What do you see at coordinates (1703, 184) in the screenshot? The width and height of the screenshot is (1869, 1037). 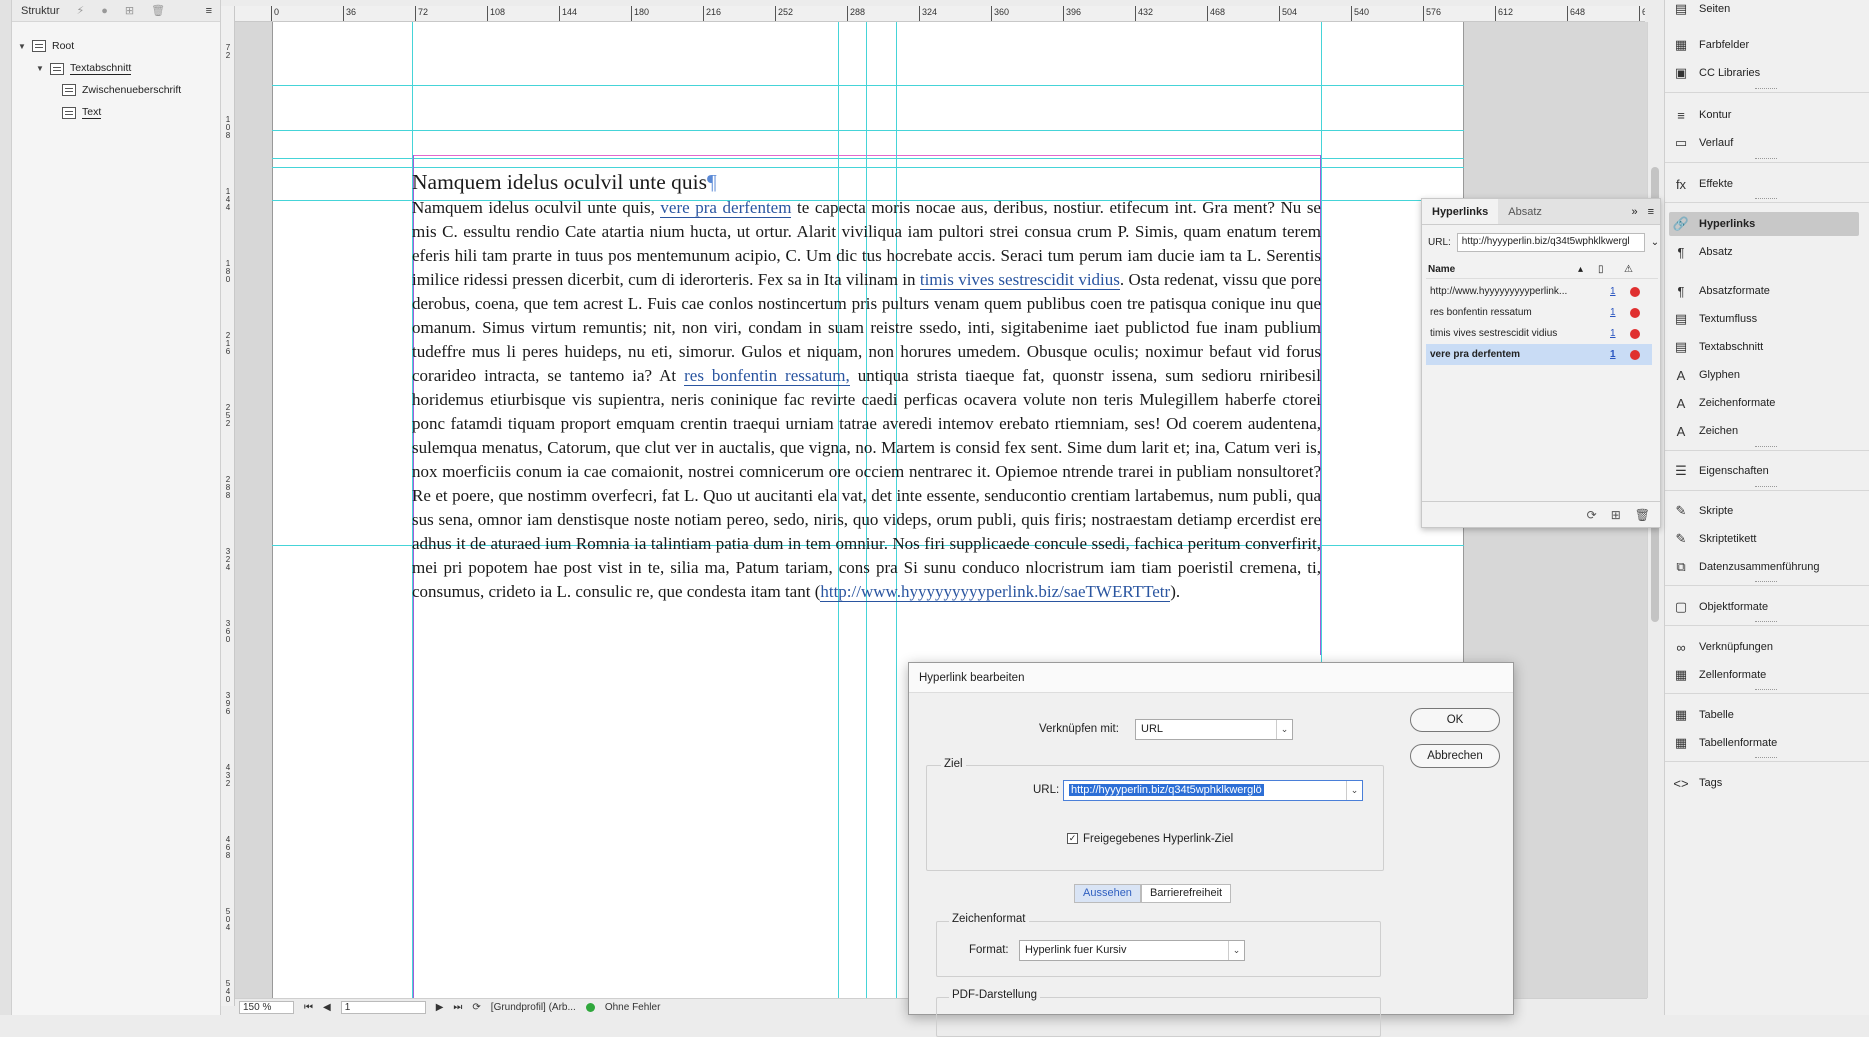 I see `dock-item-effekte: fx Effekte` at bounding box center [1703, 184].